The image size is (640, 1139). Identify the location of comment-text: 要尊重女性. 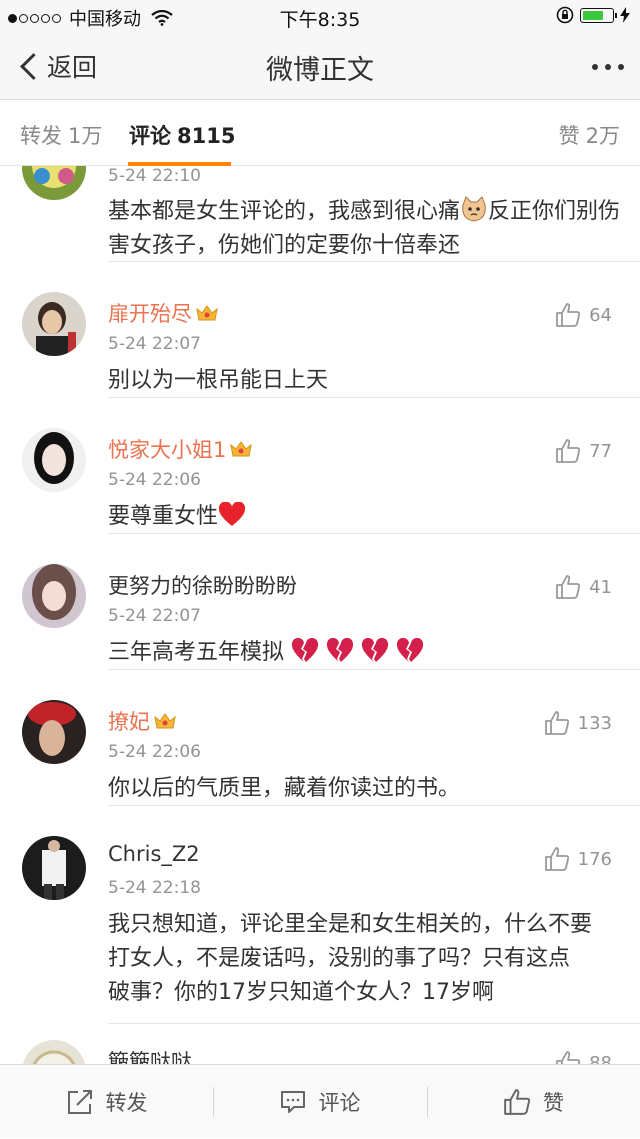
(368, 517).